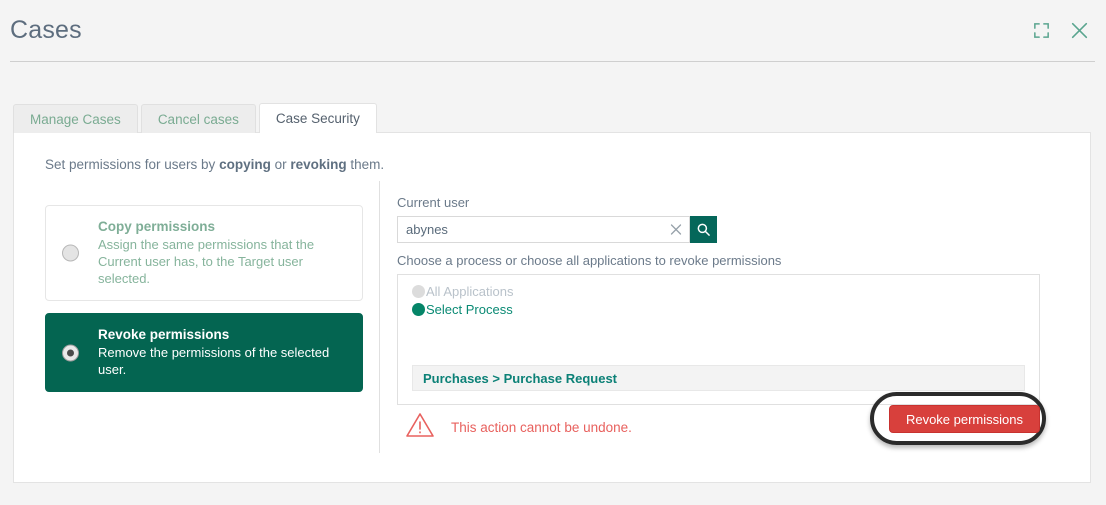 The width and height of the screenshot is (1106, 505). I want to click on search-button, so click(703, 229).